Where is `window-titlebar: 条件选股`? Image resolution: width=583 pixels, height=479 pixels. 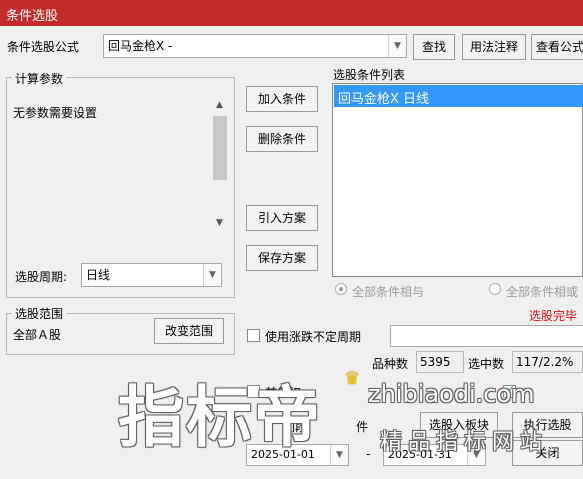 window-titlebar: 条件选股 is located at coordinates (291, 13).